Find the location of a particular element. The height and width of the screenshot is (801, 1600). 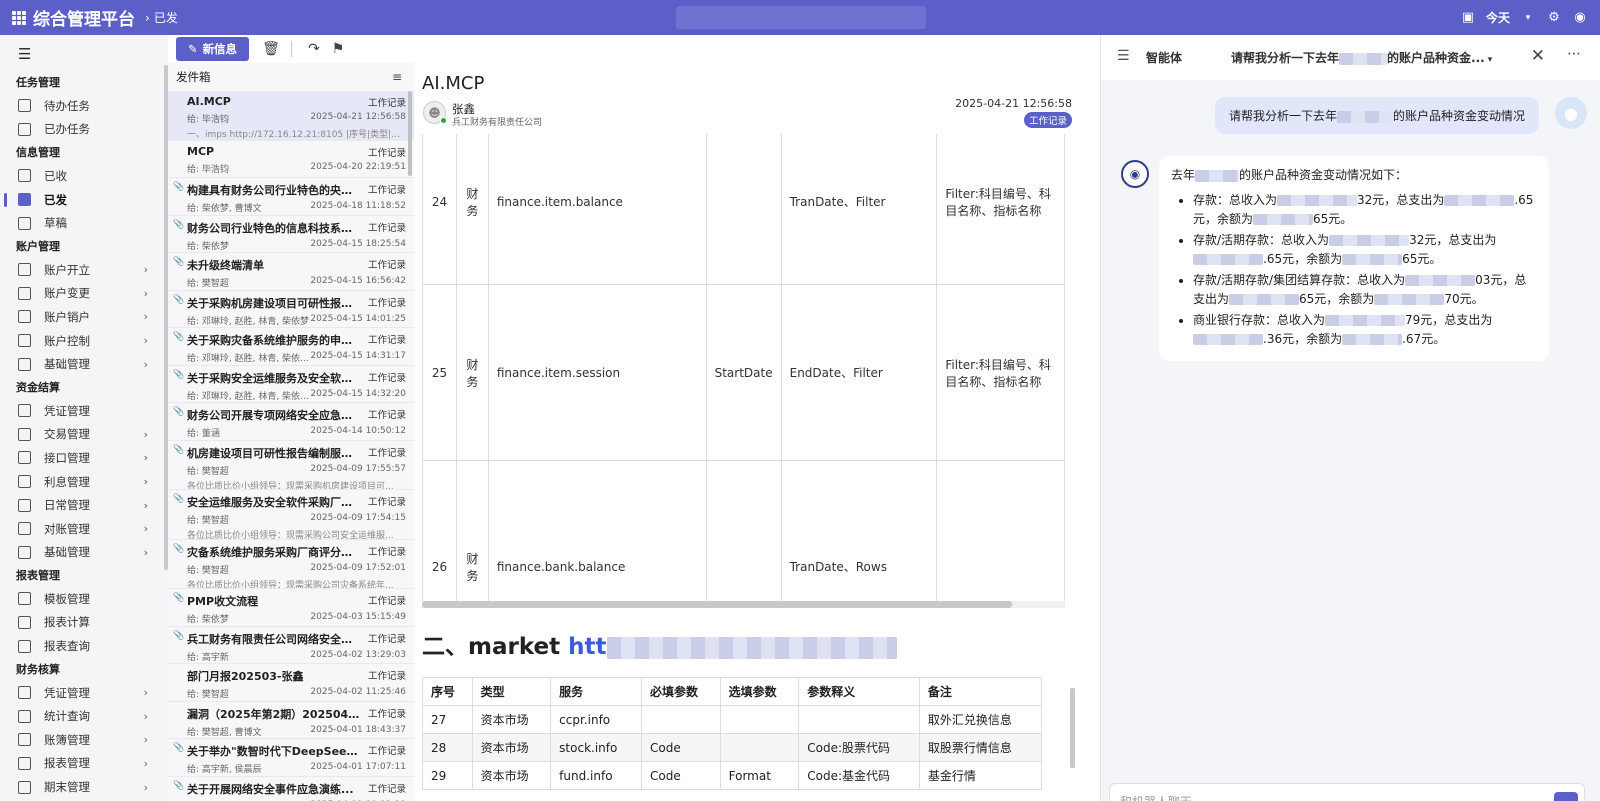

nav-item: 已办任务 is located at coordinates (84, 130).